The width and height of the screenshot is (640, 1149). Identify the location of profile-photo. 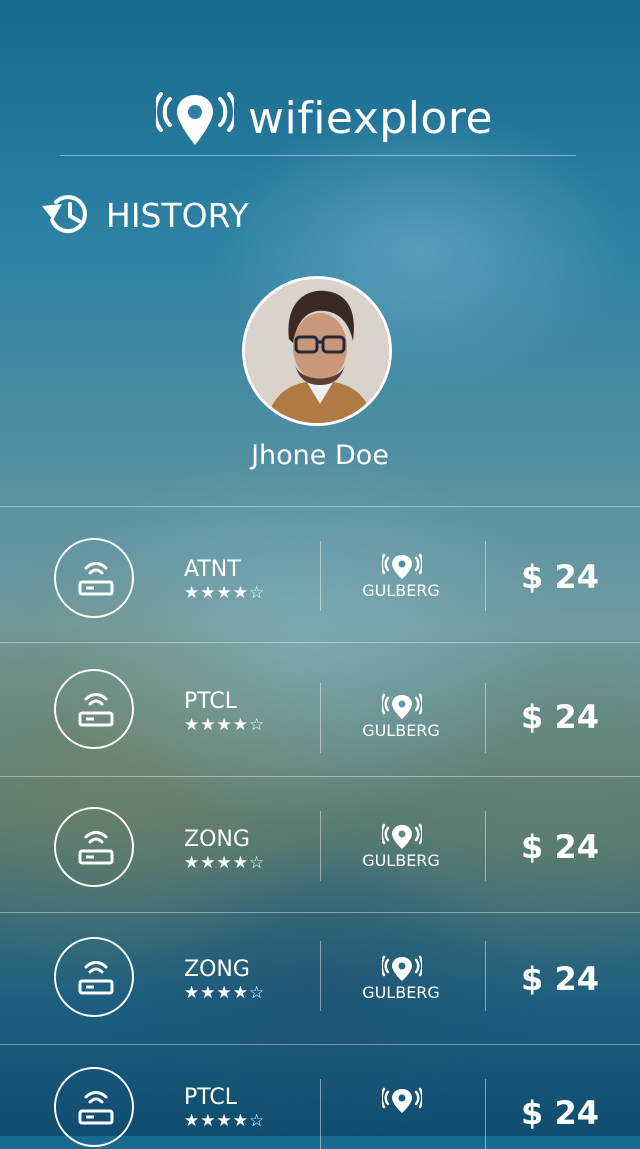
(317, 351).